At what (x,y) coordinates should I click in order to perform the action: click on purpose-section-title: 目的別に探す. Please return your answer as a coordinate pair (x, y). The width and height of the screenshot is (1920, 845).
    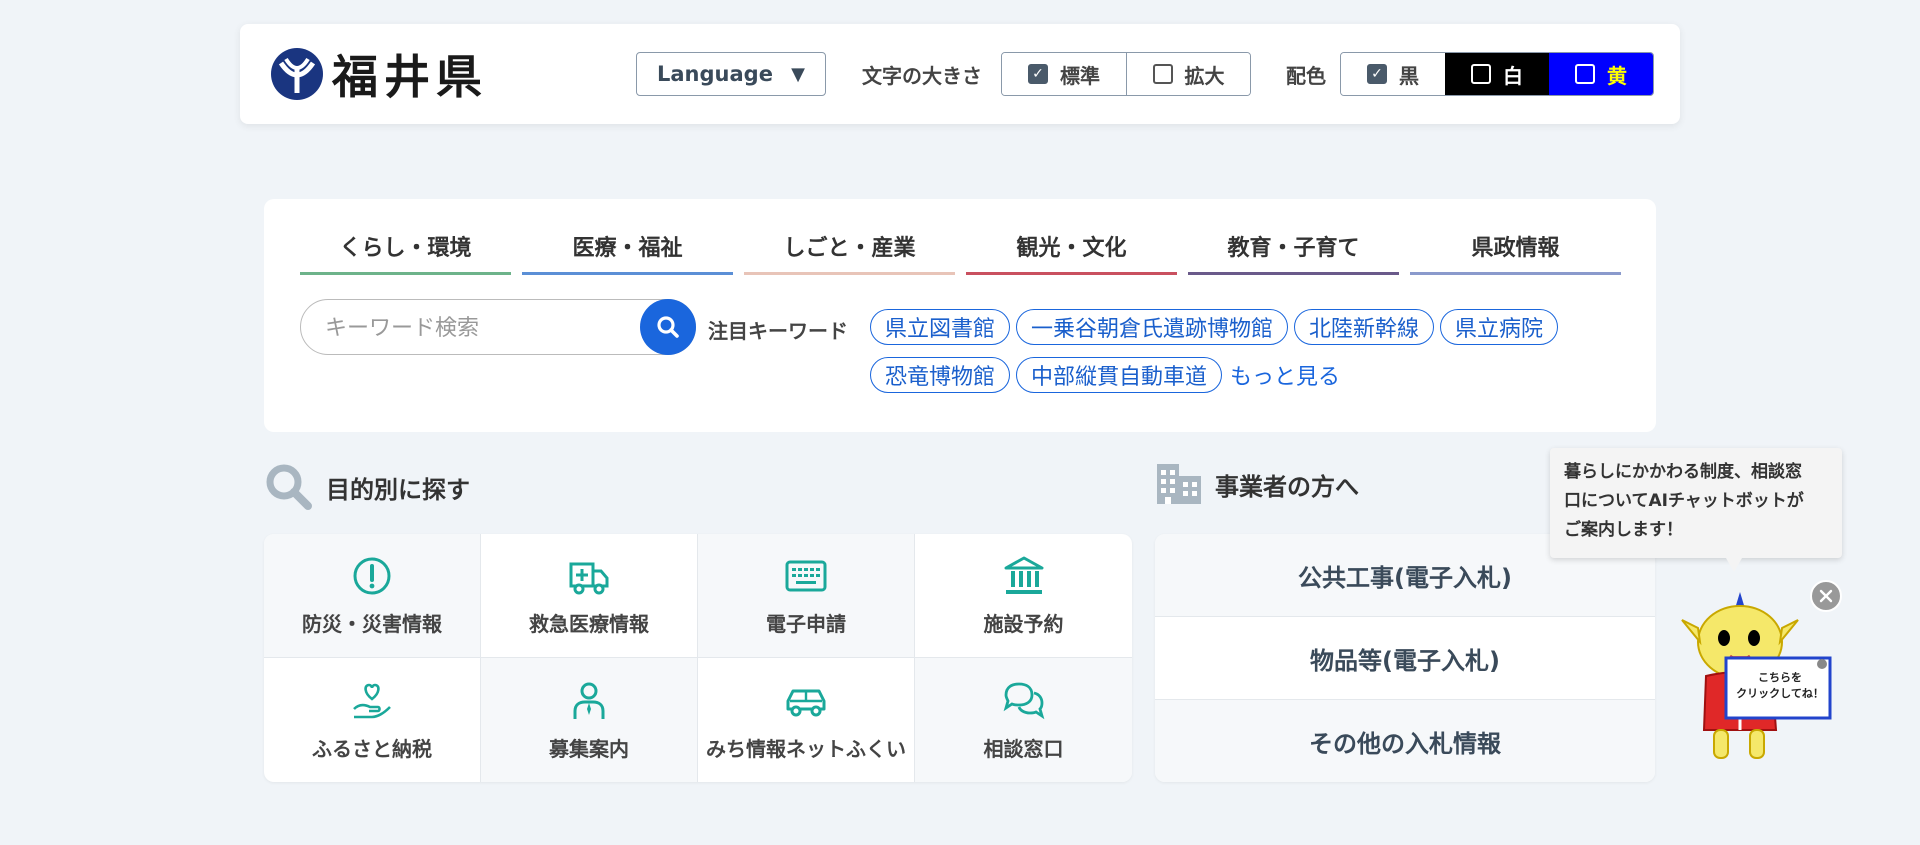
    Looking at the image, I should click on (398, 489).